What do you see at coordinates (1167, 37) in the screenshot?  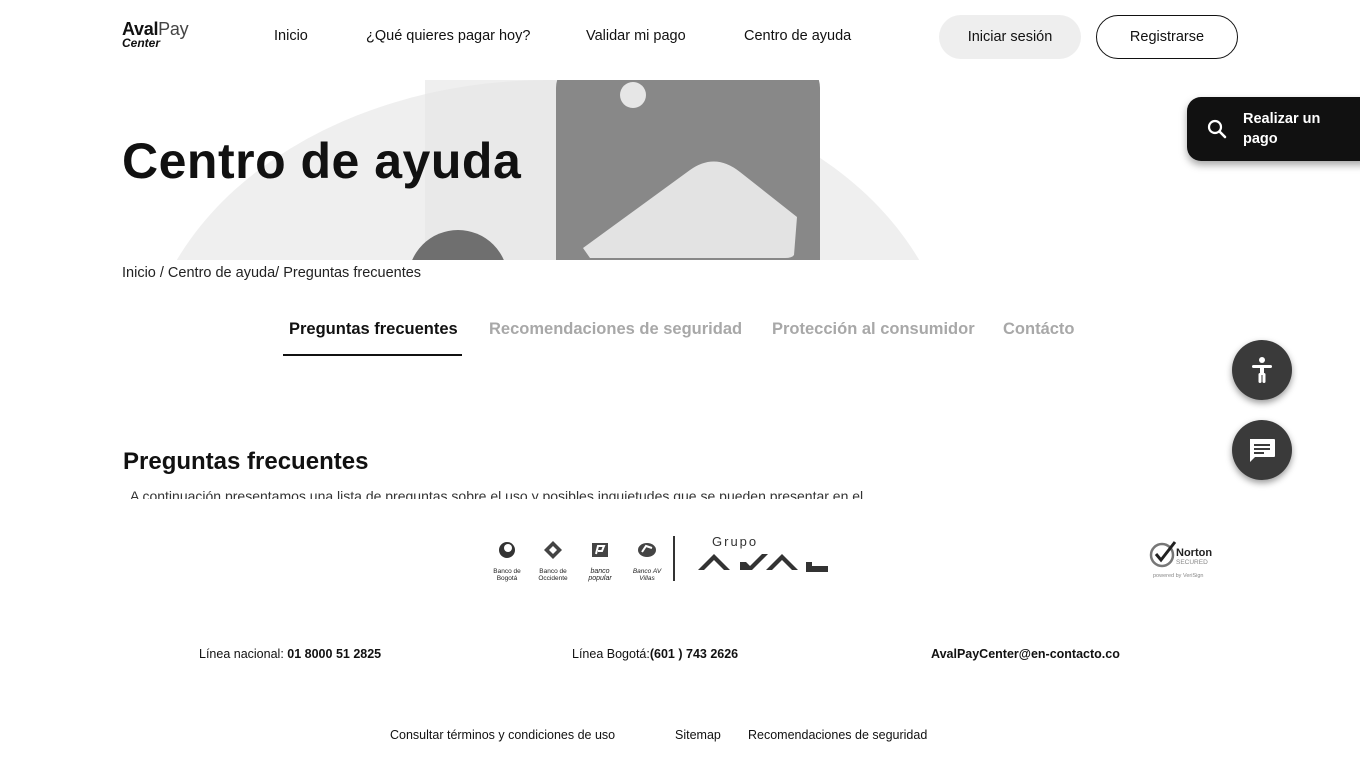 I see `register-button: Registrarse` at bounding box center [1167, 37].